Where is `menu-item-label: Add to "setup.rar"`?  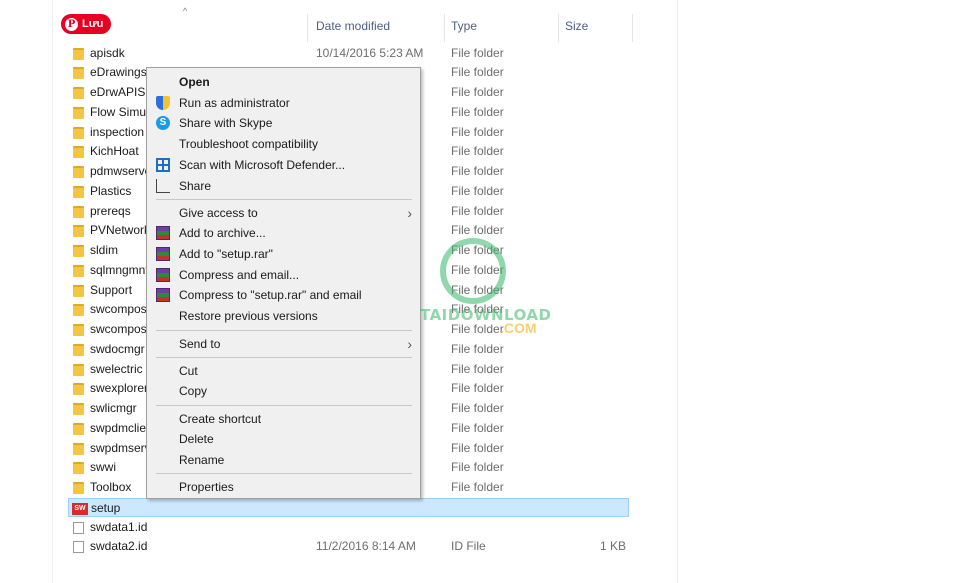 menu-item-label: Add to "setup.rar" is located at coordinates (226, 253).